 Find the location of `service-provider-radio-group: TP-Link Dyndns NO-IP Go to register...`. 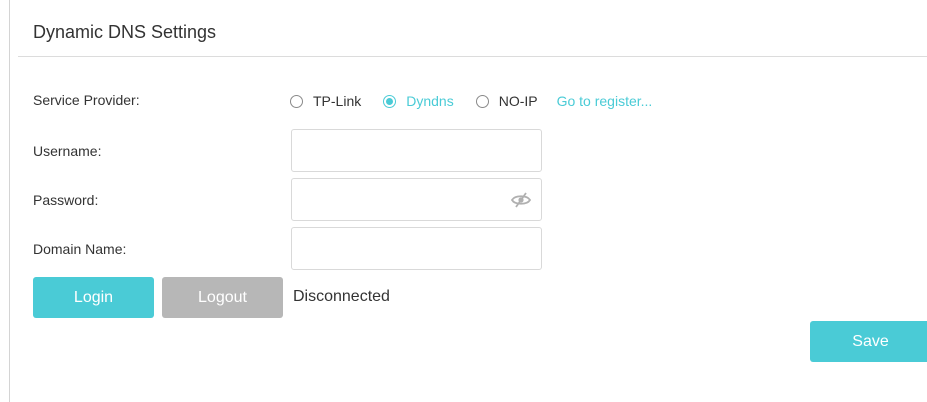

service-provider-radio-group: TP-Link Dyndns NO-IP Go to register... is located at coordinates (471, 101).